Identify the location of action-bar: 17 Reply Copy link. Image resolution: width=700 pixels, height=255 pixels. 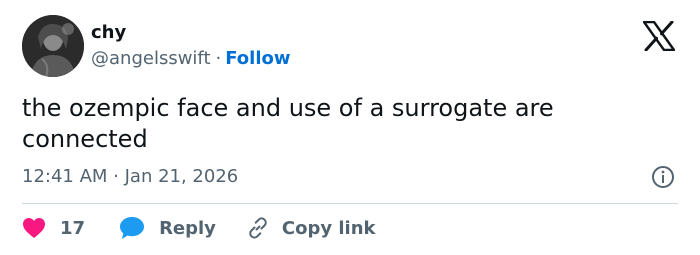
(199, 228).